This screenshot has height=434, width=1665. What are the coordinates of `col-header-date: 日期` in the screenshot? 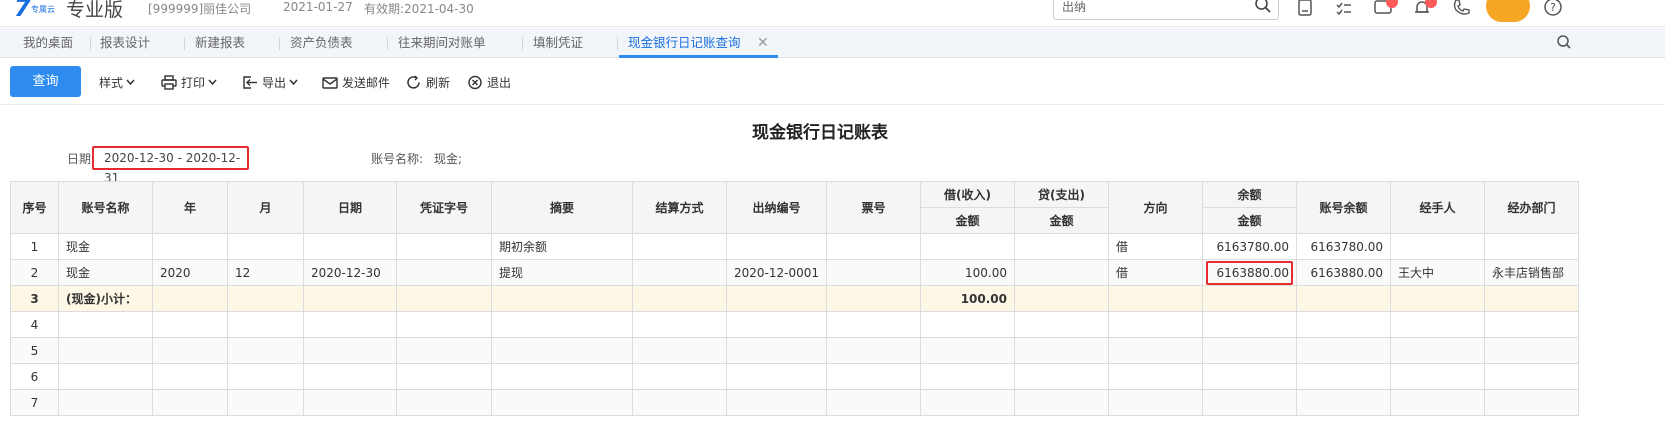 It's located at (350, 207).